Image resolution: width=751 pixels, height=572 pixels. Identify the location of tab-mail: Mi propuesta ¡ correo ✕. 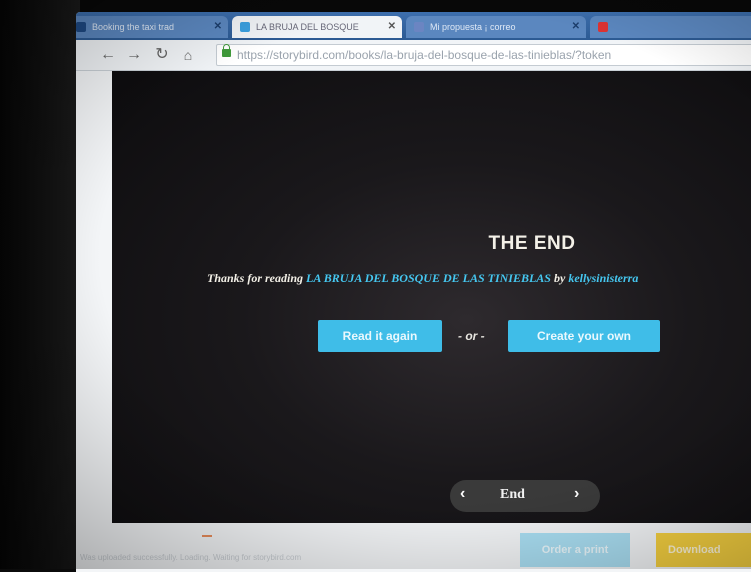
(496, 27).